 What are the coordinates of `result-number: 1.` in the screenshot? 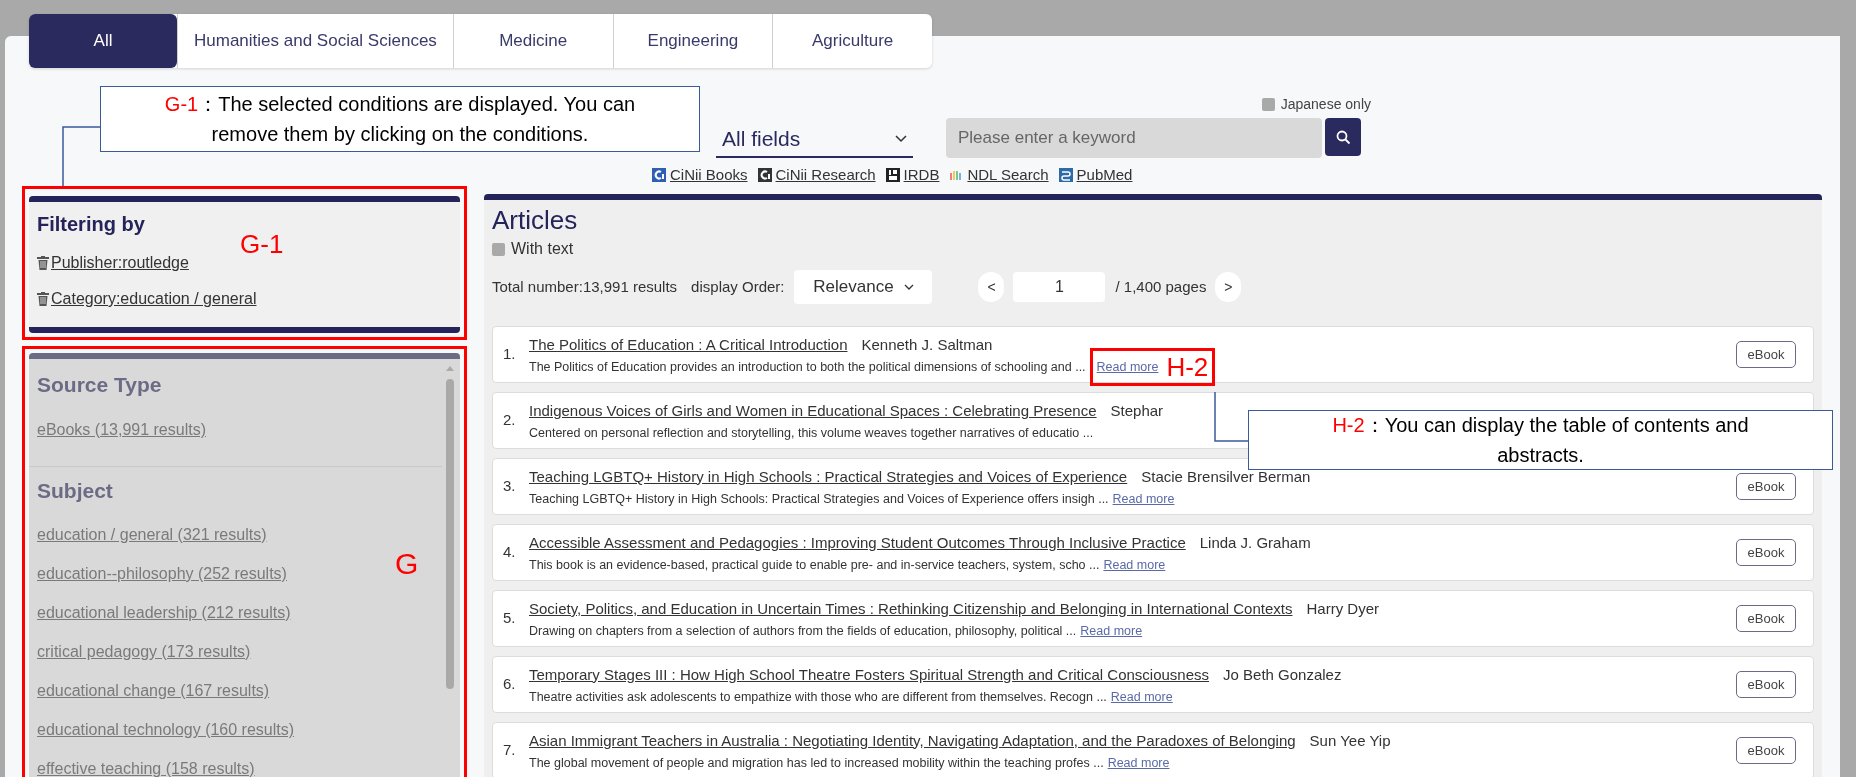 It's located at (510, 354).